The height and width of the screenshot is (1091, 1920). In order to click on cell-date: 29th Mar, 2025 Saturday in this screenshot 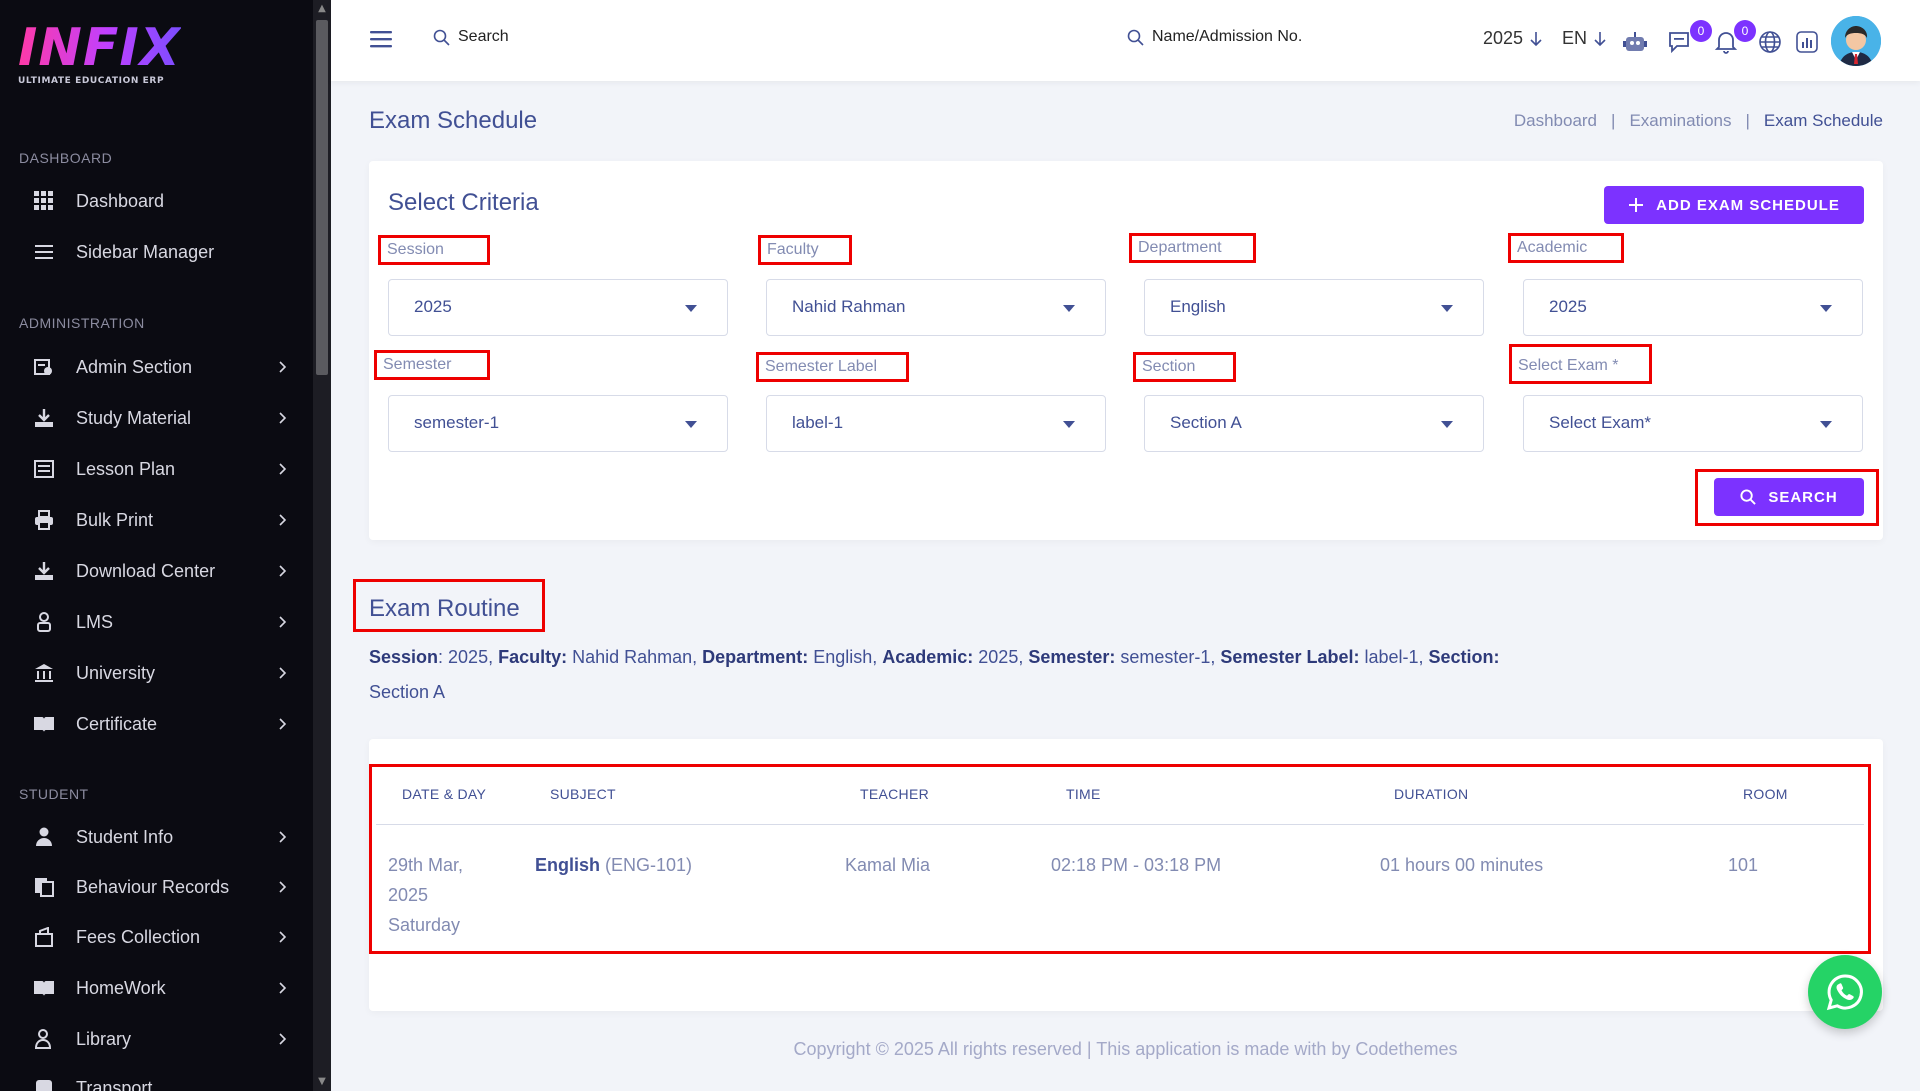, I will do `click(425, 895)`.